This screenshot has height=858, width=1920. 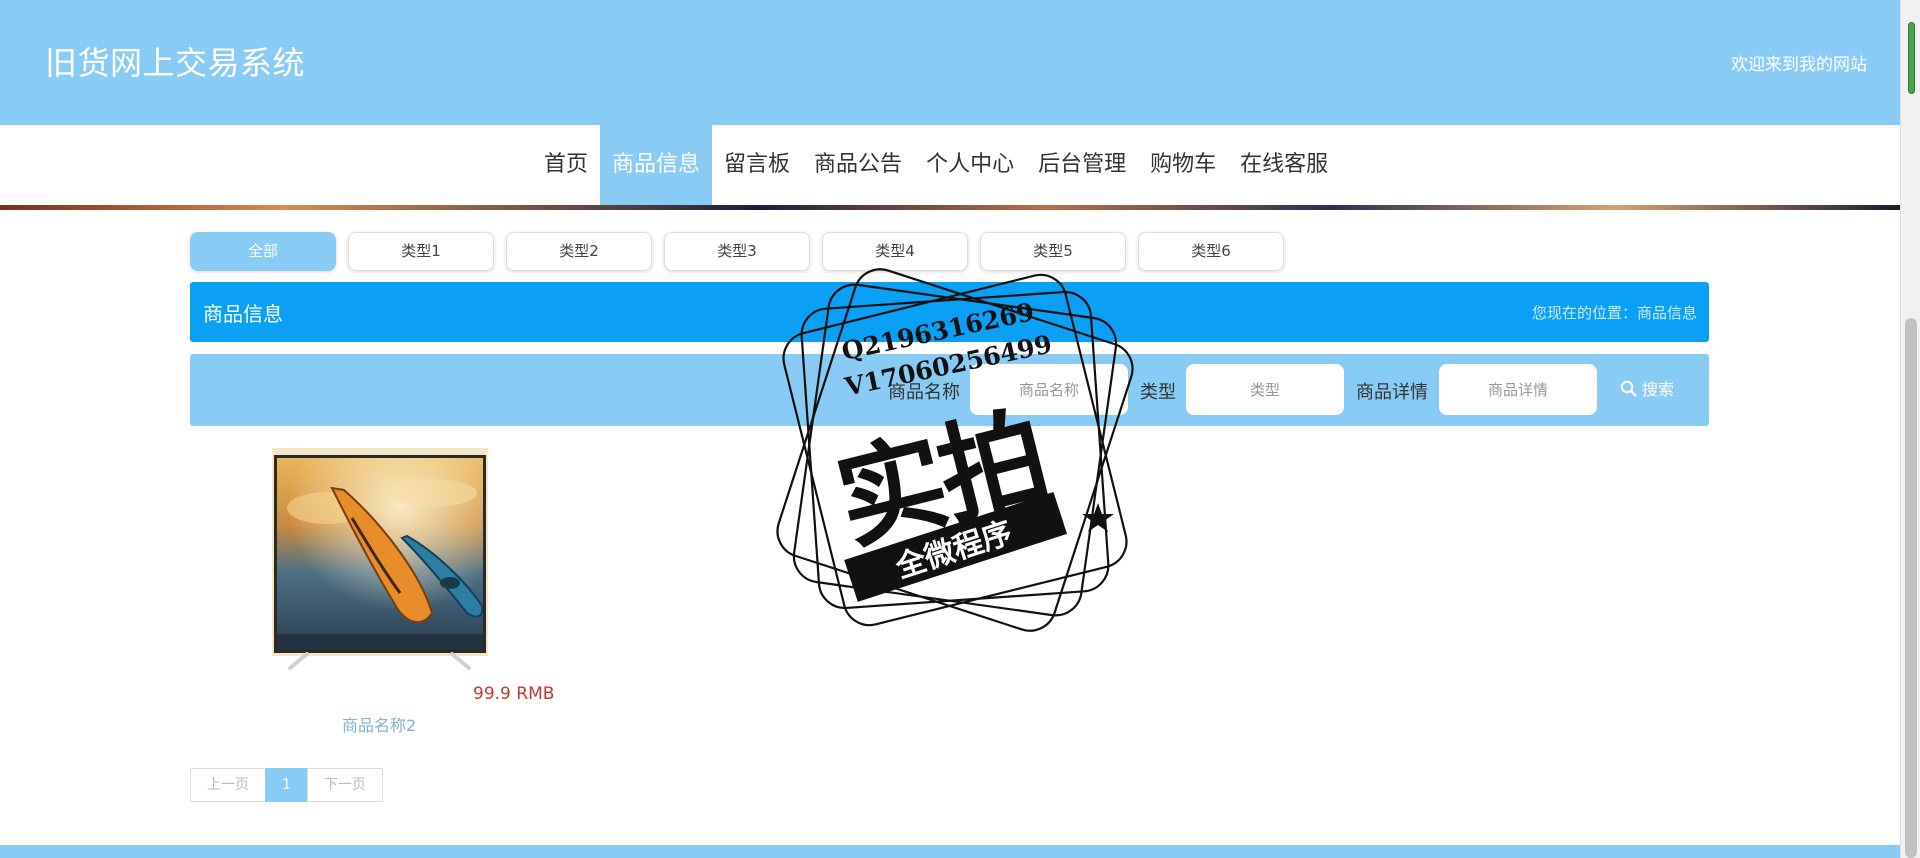 I want to click on category-tab-type2: 类型2, so click(x=579, y=251).